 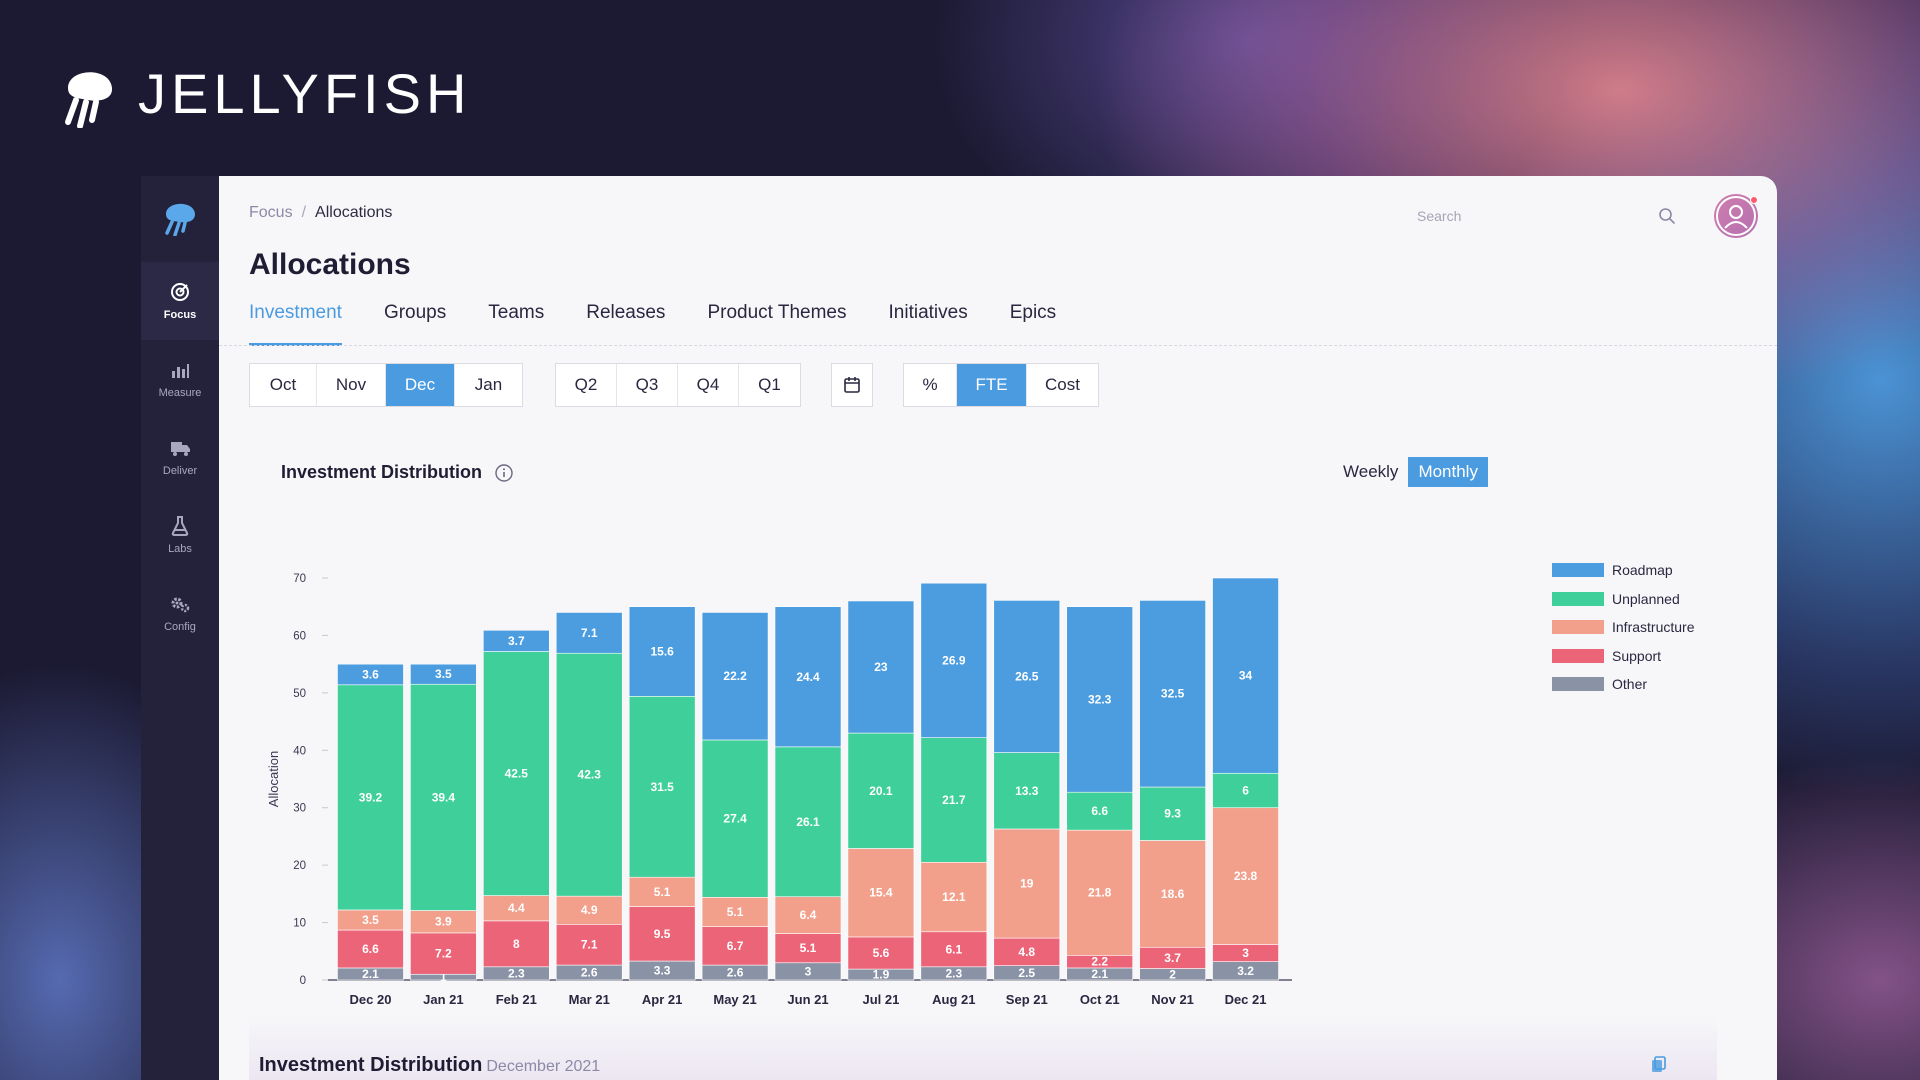 I want to click on unit-fte-button: FTE, so click(x=992, y=385).